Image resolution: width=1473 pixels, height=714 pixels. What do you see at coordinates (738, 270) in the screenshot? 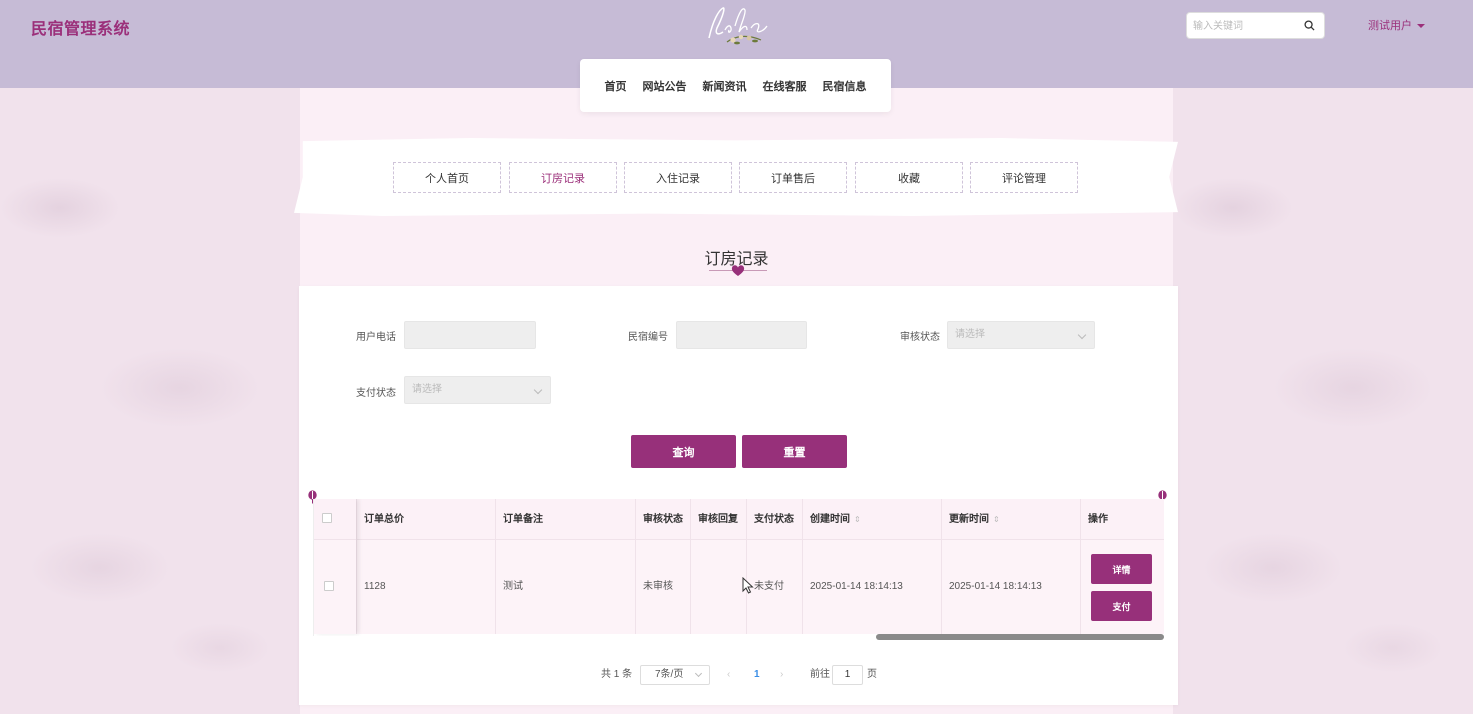
I see `heart-icon` at bounding box center [738, 270].